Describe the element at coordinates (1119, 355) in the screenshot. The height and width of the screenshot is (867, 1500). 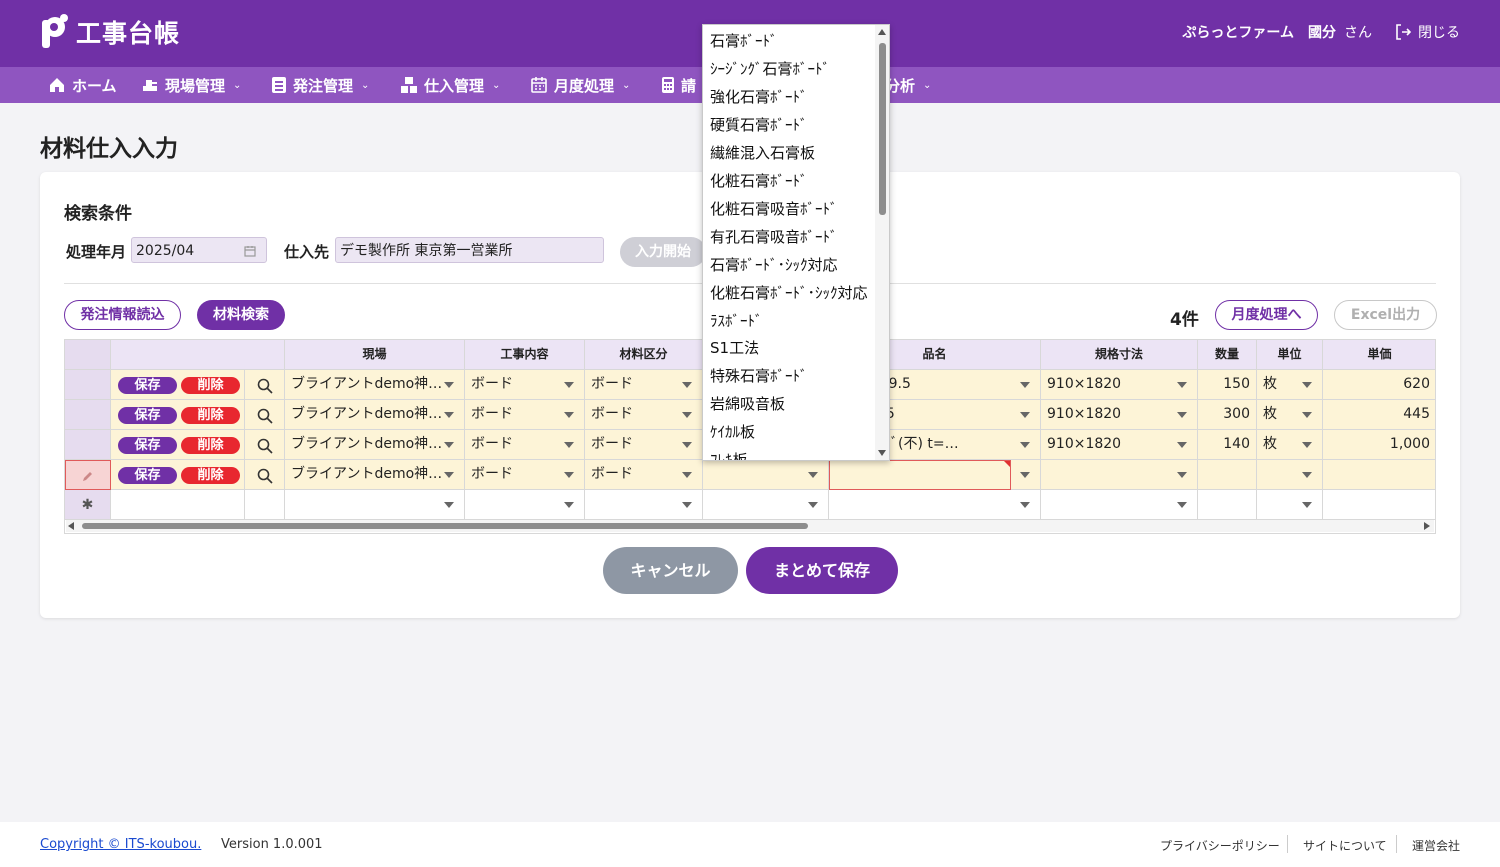
I see `grid-header-spec: 規格寸法` at that location.